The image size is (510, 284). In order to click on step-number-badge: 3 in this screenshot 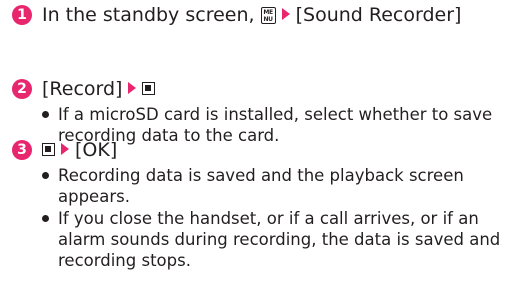, I will do `click(22, 150)`.